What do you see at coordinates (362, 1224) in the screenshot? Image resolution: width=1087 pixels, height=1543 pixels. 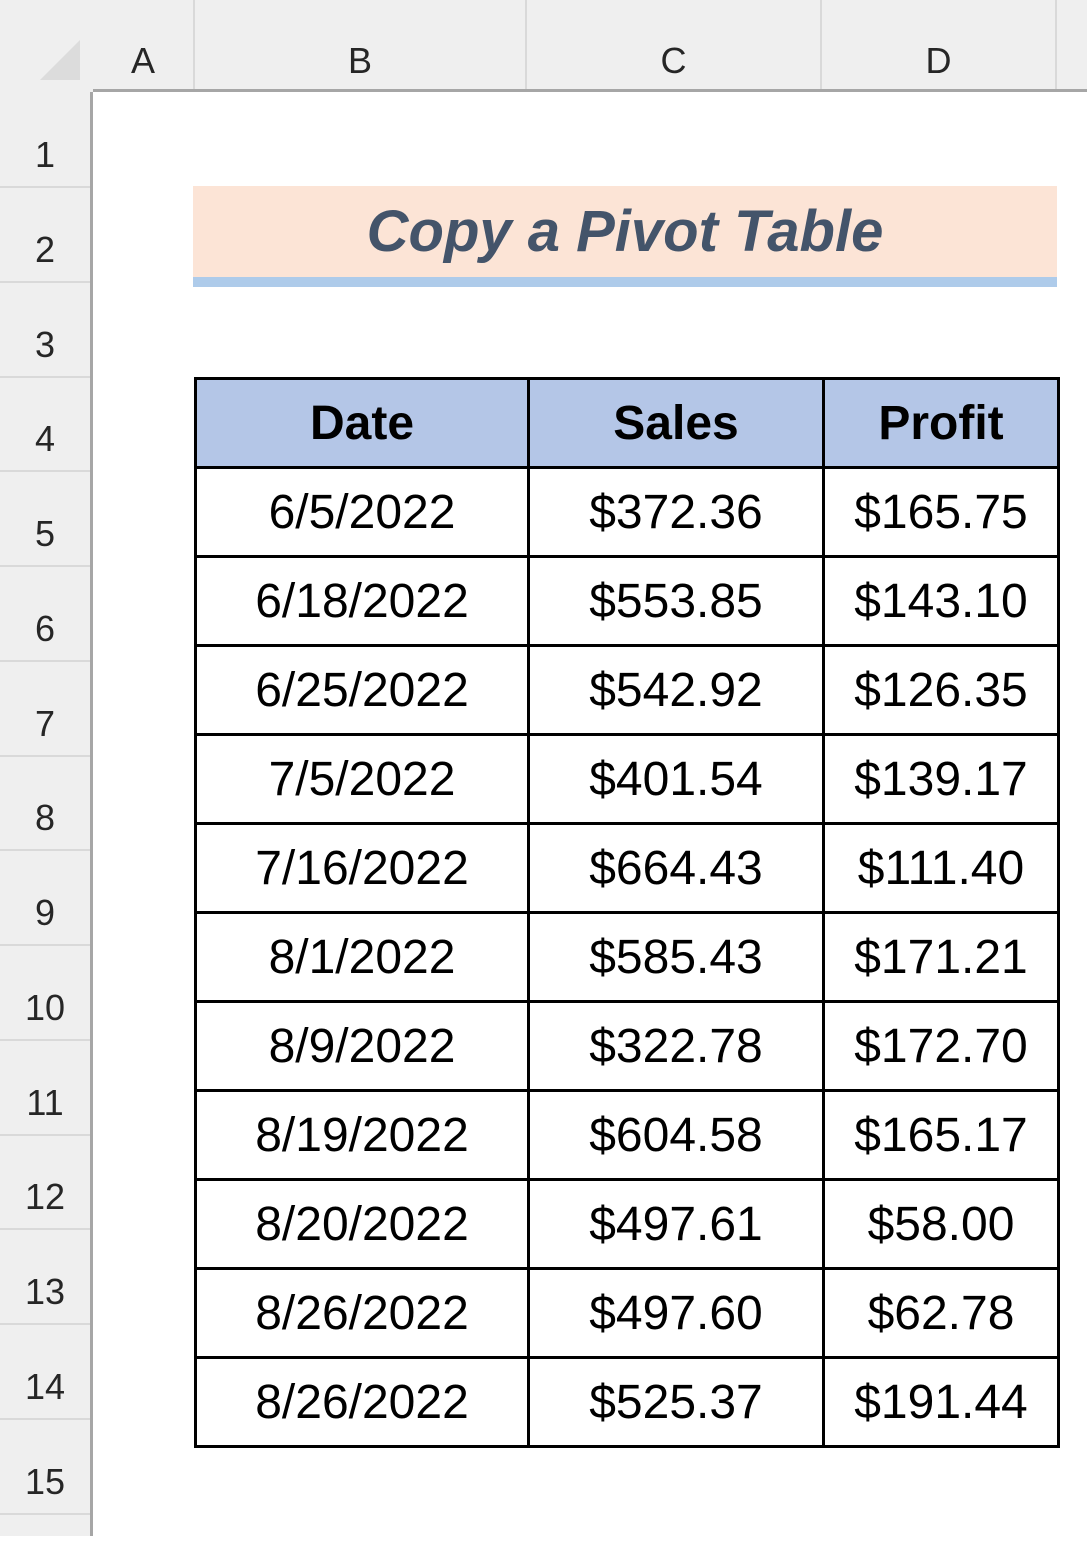 I see `cell-date: 8/20/2022` at bounding box center [362, 1224].